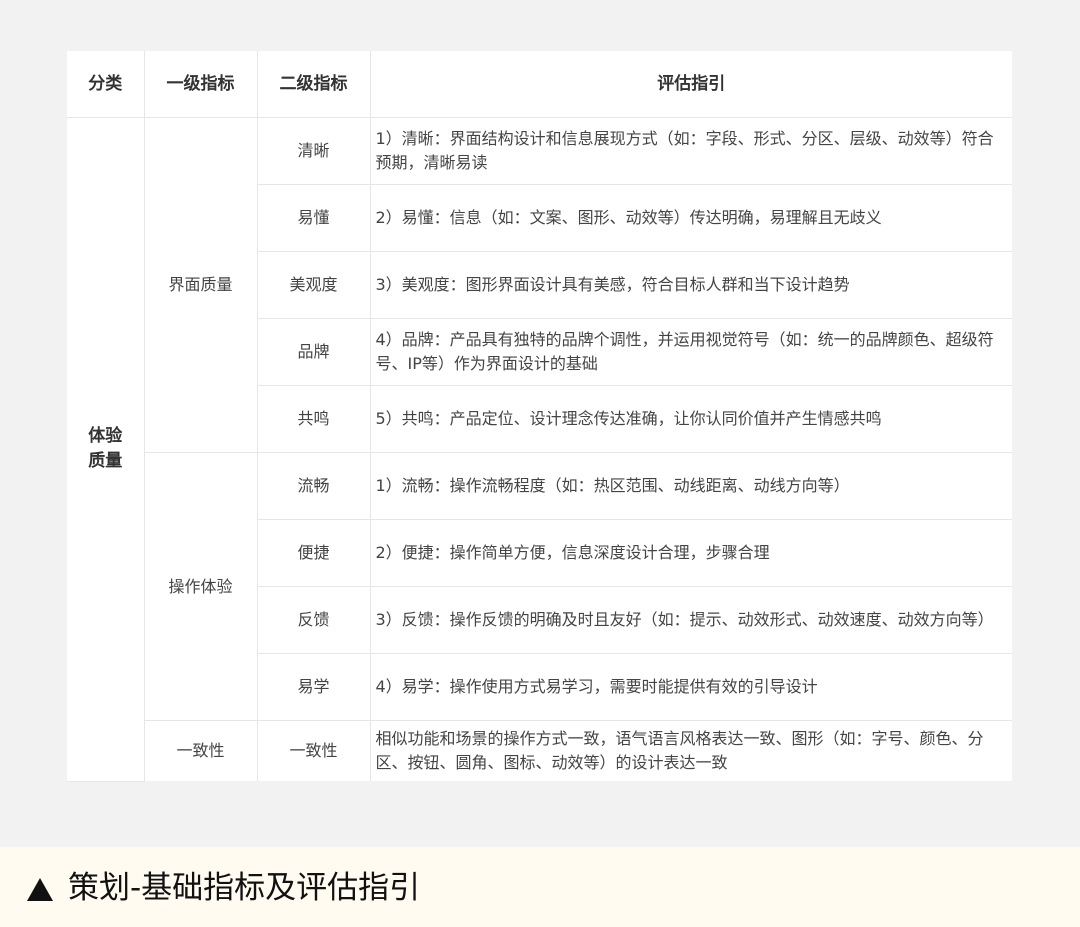 The width and height of the screenshot is (1080, 927). I want to click on category-cell: 体验 质量, so click(106, 449).